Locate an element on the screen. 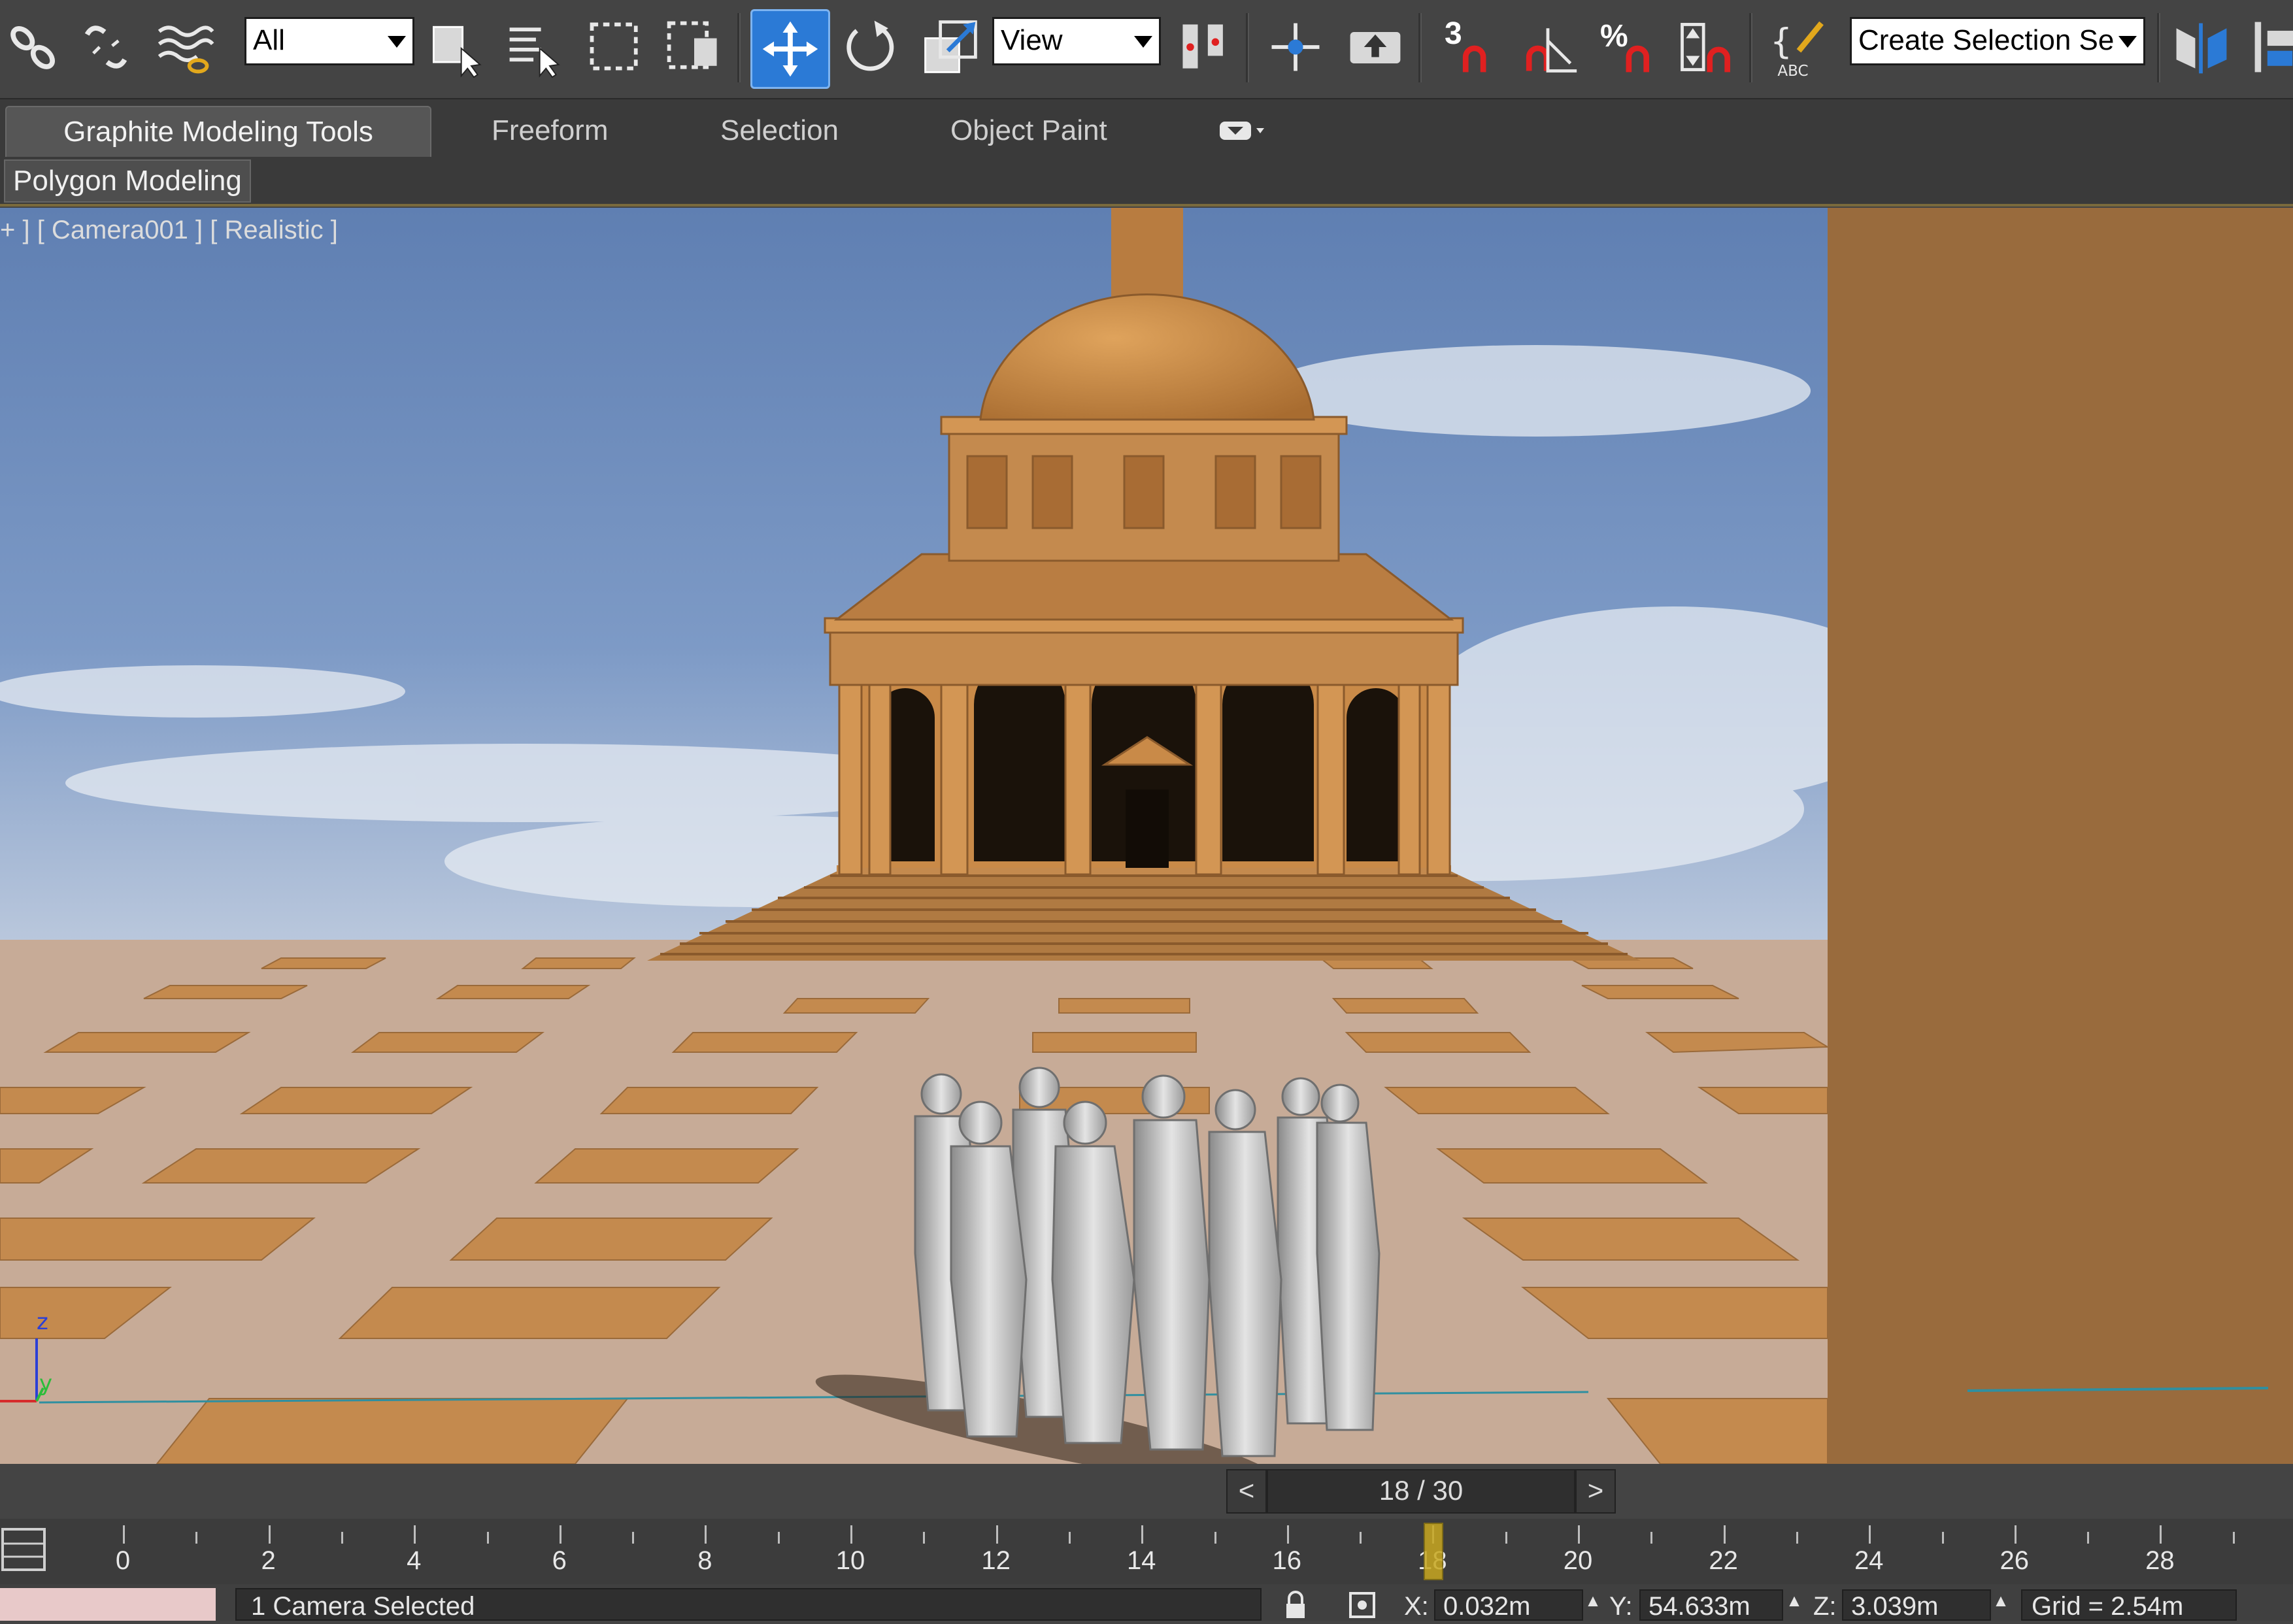 The height and width of the screenshot is (1624, 2293). timeline-tick-label: 20 is located at coordinates (1578, 1560).